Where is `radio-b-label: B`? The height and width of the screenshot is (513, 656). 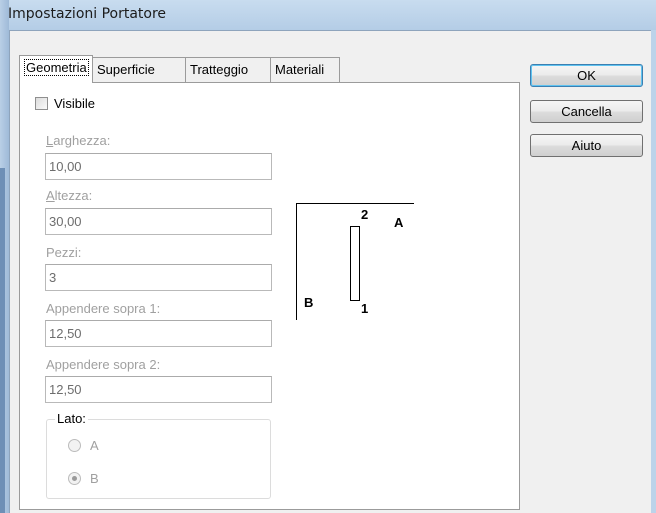
radio-b-label: B is located at coordinates (94, 478).